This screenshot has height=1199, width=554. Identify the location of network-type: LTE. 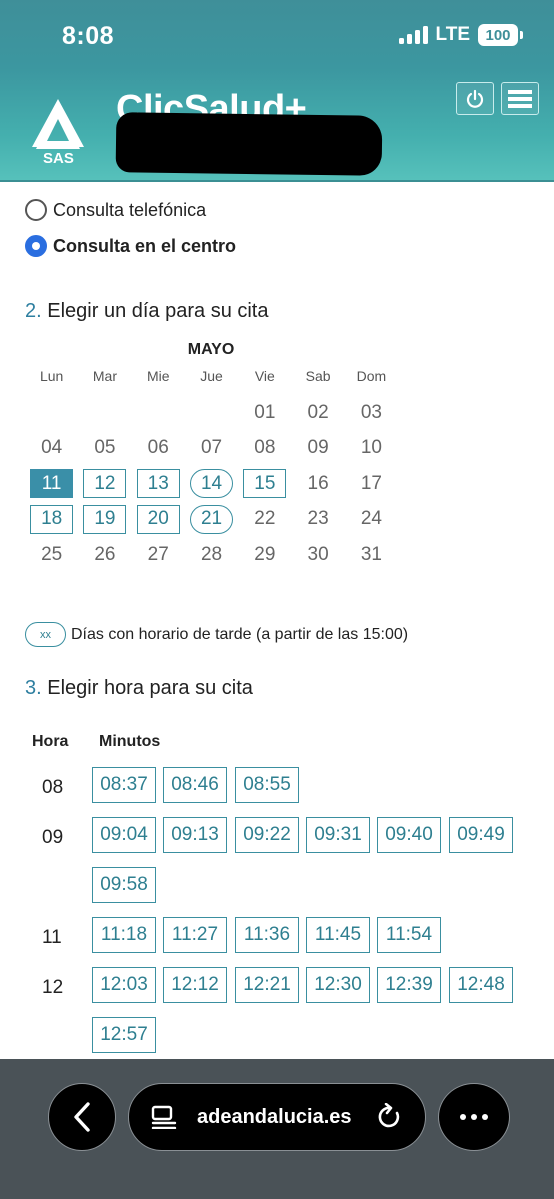
(452, 34).